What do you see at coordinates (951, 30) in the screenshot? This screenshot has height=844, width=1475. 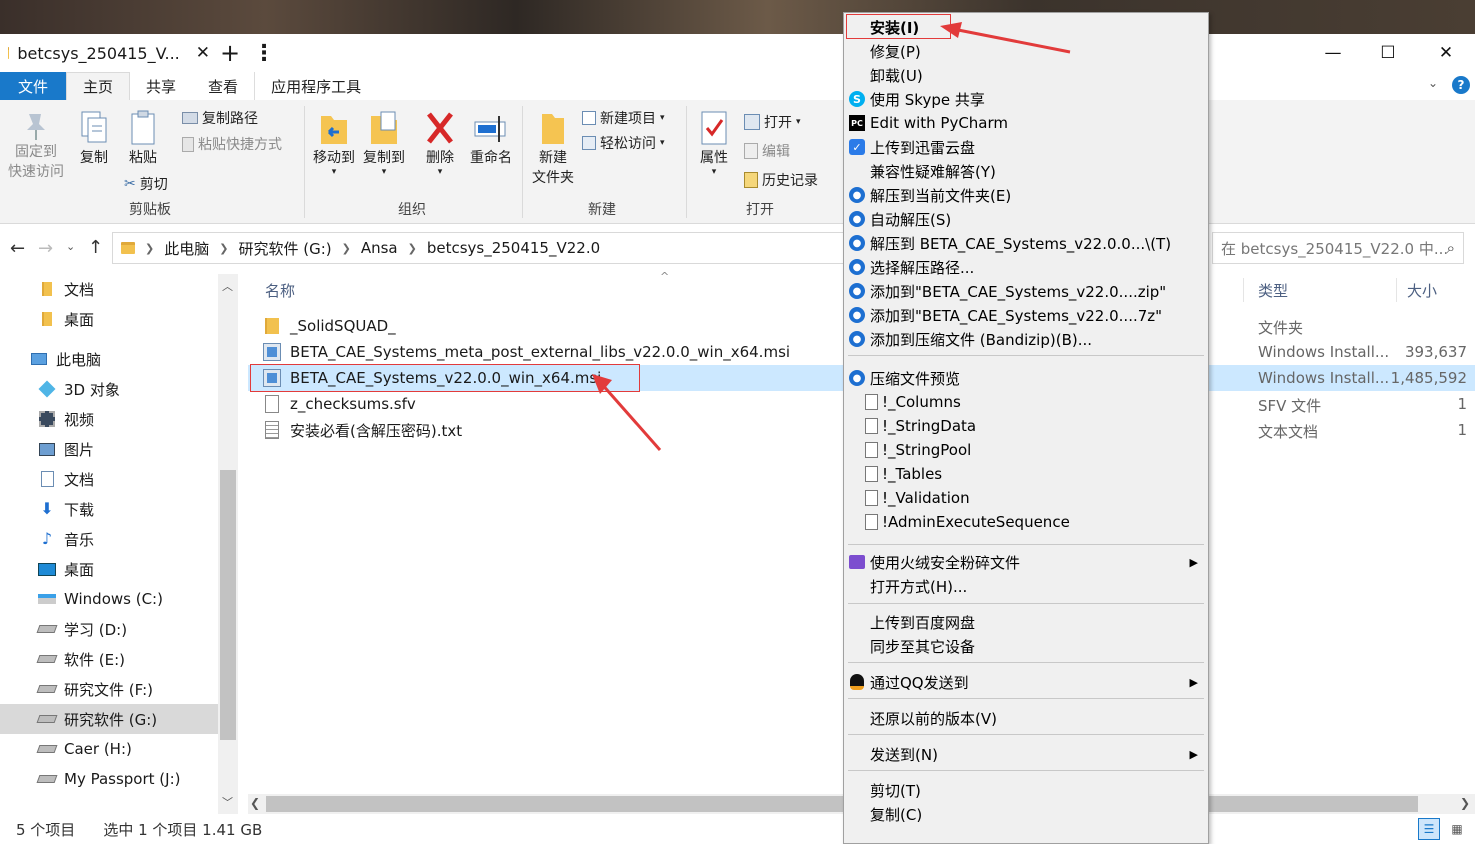 I see `arrowhead-install` at bounding box center [951, 30].